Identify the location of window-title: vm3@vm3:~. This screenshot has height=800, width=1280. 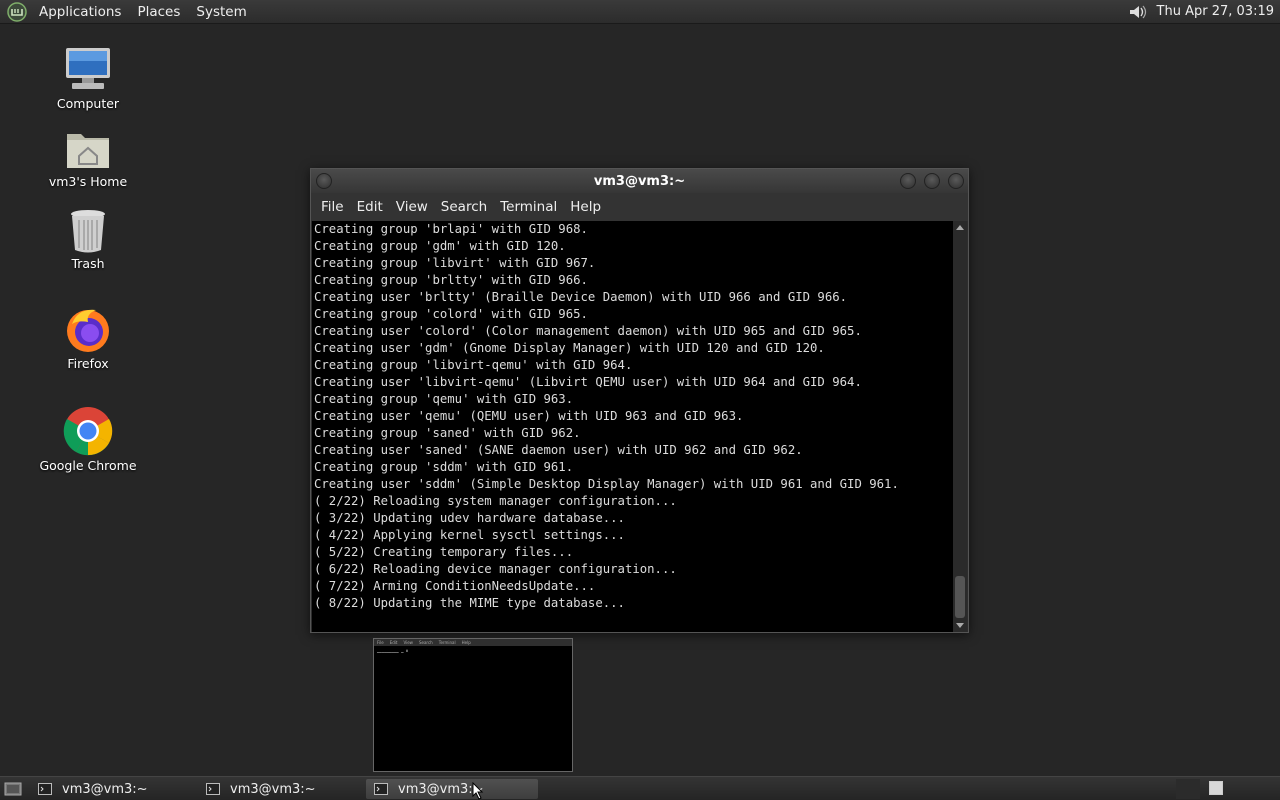
(639, 181).